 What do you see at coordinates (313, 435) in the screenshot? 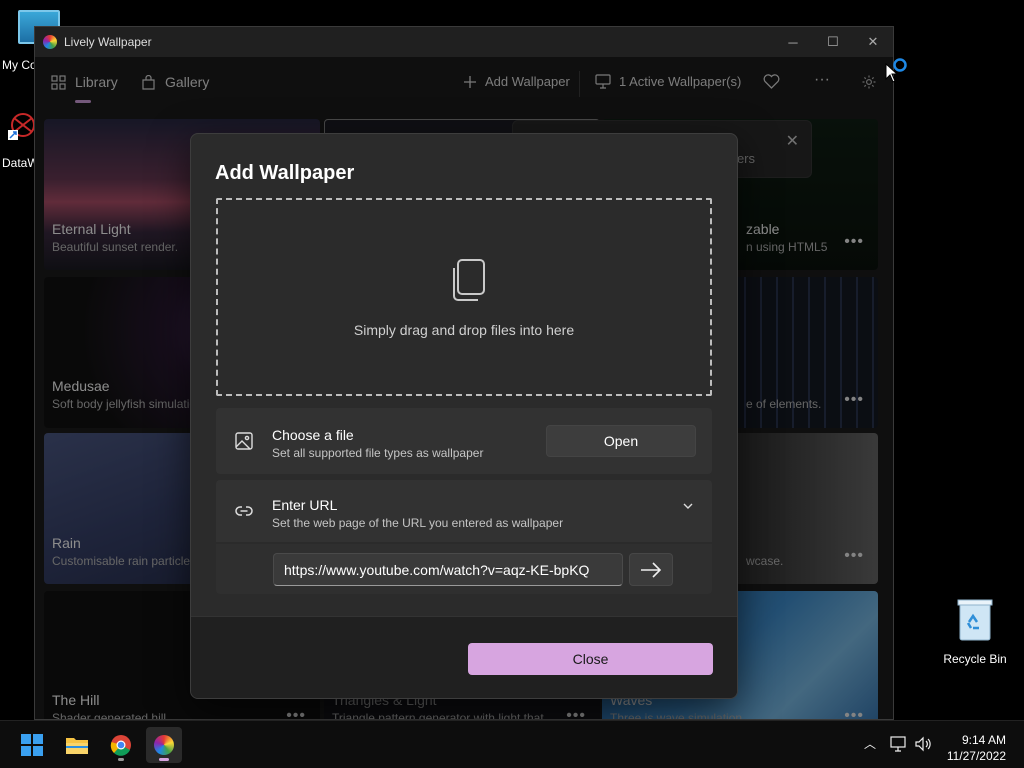
I see `choose-file-title: Choose a file` at bounding box center [313, 435].